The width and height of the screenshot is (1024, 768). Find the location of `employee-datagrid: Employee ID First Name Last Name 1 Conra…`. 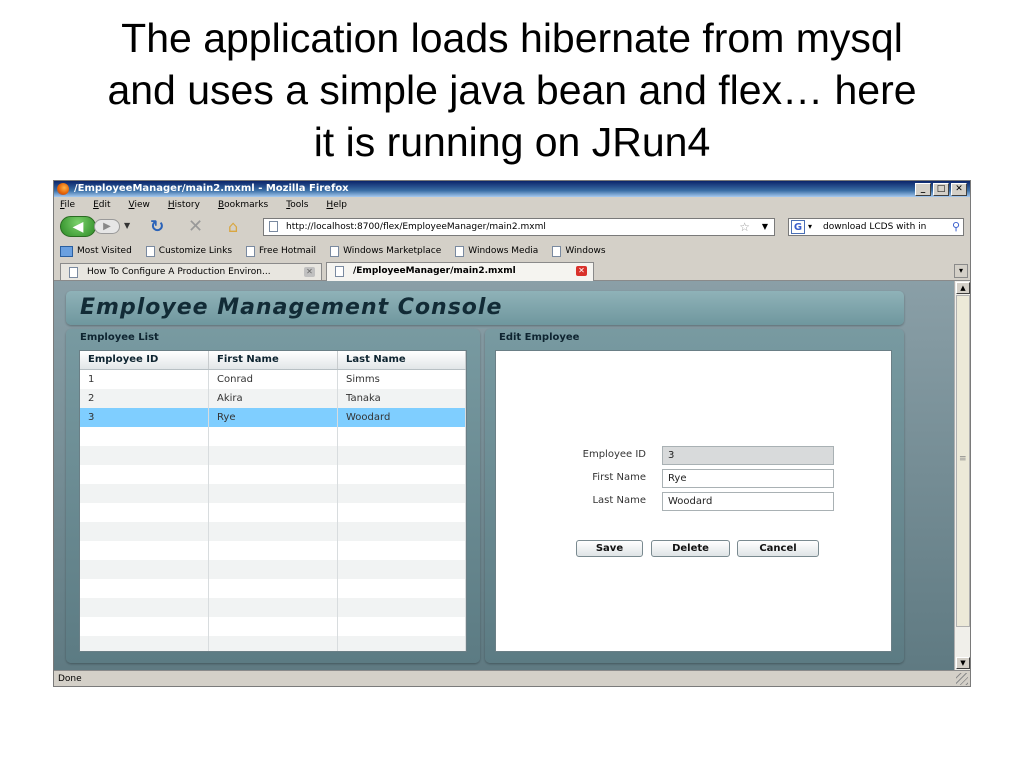

employee-datagrid: Employee ID First Name Last Name 1 Conra… is located at coordinates (273, 501).